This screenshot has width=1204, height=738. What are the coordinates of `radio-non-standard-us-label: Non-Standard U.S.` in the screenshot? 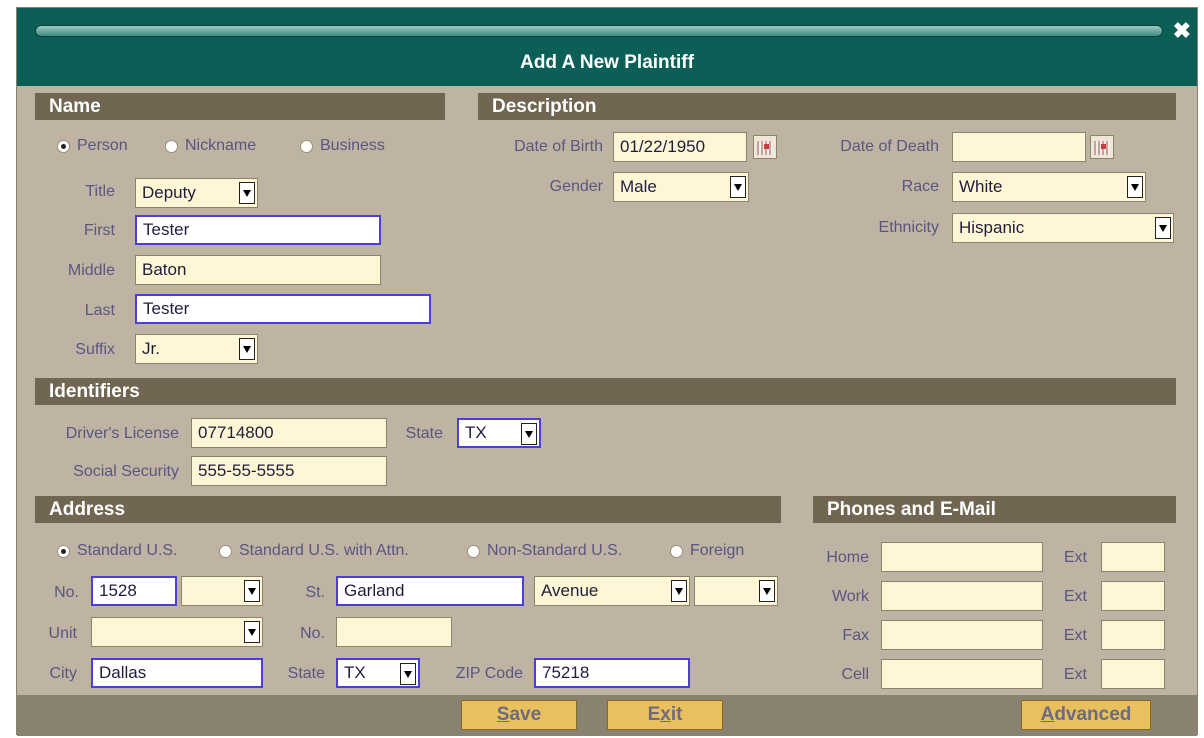 It's located at (555, 550).